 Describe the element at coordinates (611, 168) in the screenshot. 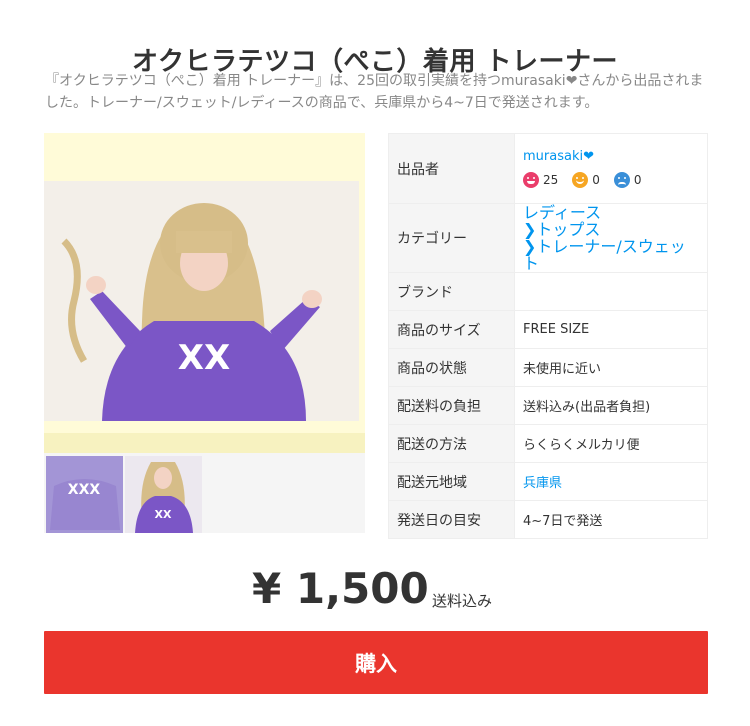

I see `seller-cell: murasaki❤ 25 0 0` at that location.